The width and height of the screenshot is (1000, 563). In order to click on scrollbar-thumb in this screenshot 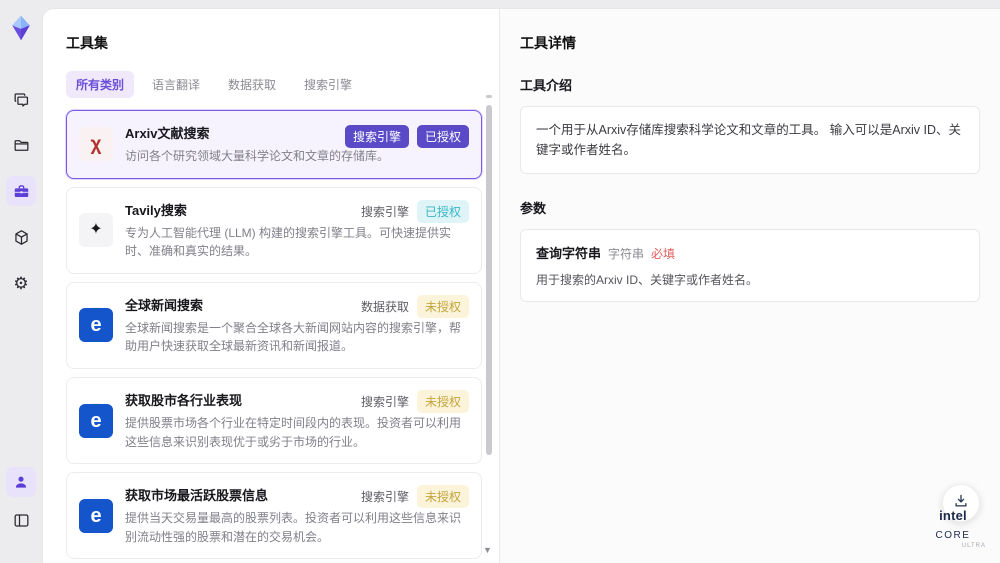, I will do `click(489, 280)`.